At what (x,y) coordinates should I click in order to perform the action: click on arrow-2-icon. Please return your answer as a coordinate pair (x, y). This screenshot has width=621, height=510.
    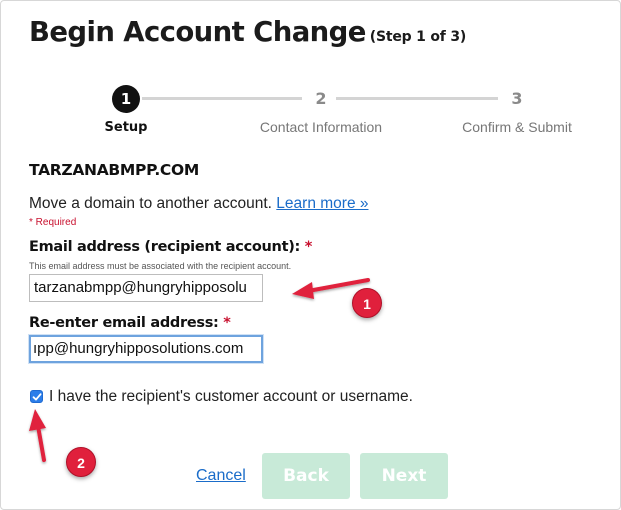
    Looking at the image, I should click on (37, 435).